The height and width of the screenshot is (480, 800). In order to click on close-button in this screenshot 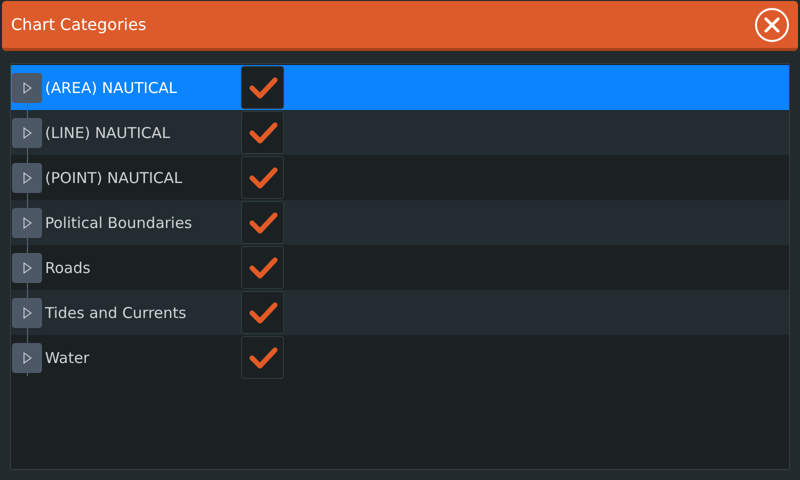, I will do `click(772, 25)`.